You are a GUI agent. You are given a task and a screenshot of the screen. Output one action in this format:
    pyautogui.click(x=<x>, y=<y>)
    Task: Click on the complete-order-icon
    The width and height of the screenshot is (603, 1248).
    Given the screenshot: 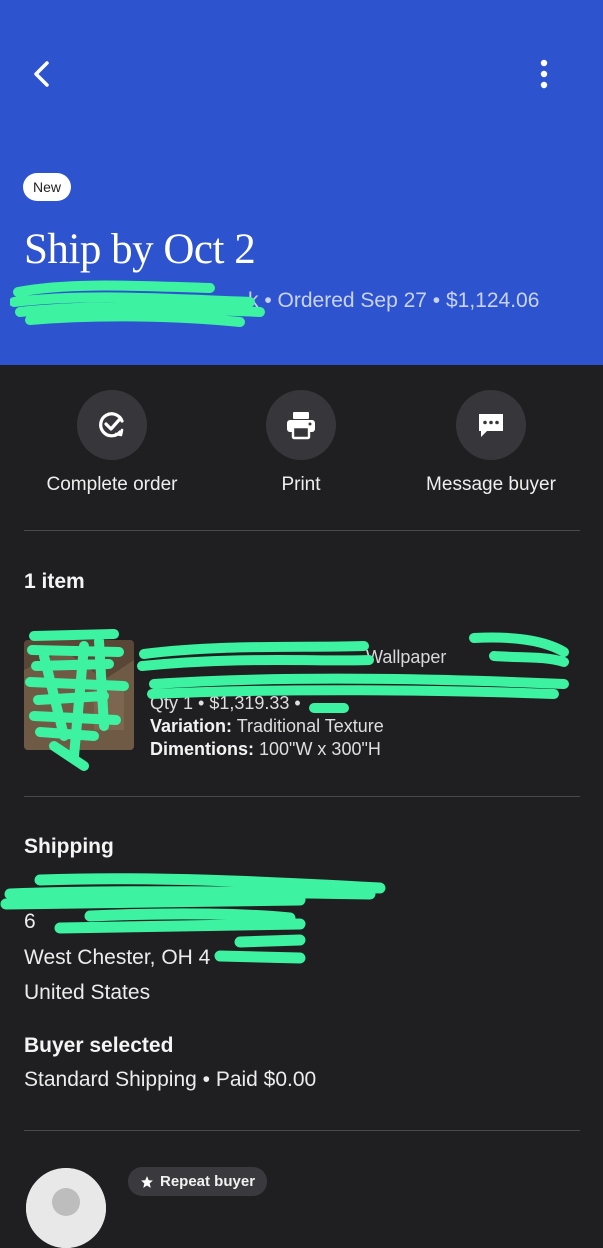 What is the action you would take?
    pyautogui.click(x=111, y=425)
    